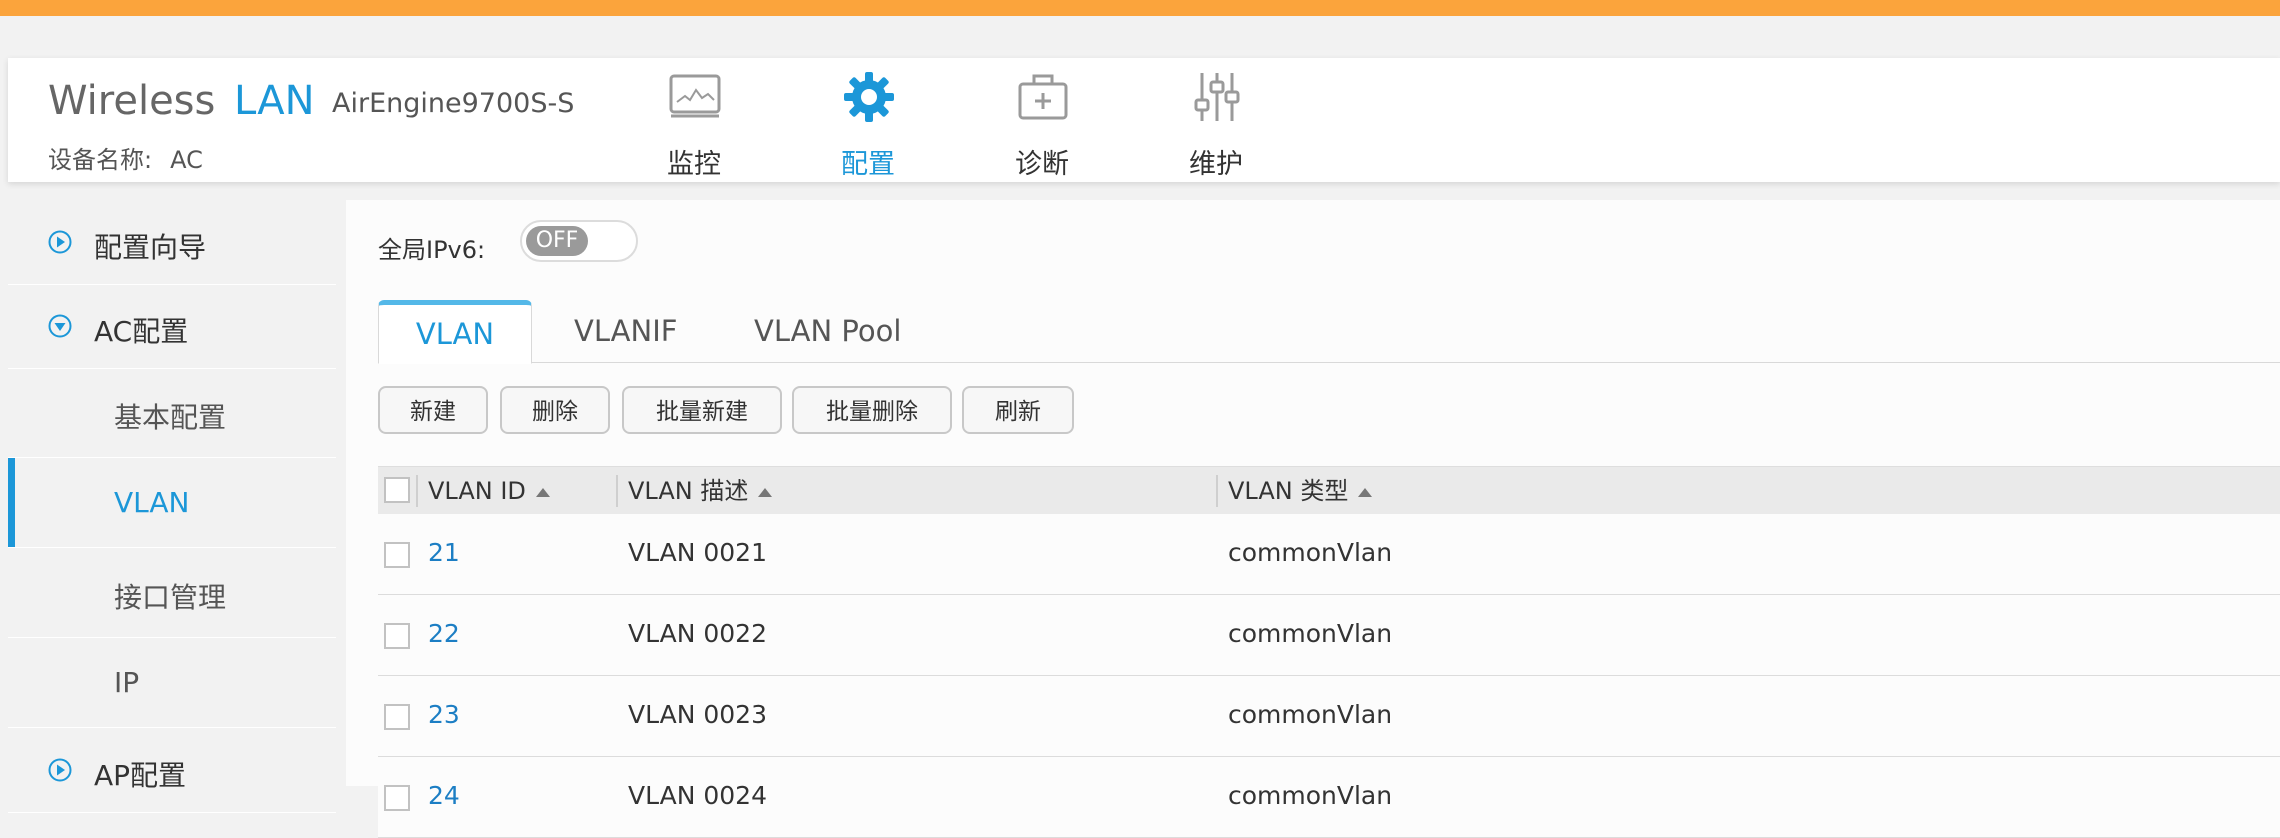 The height and width of the screenshot is (838, 2280). What do you see at coordinates (1043, 97) in the screenshot?
I see `medkit-icon` at bounding box center [1043, 97].